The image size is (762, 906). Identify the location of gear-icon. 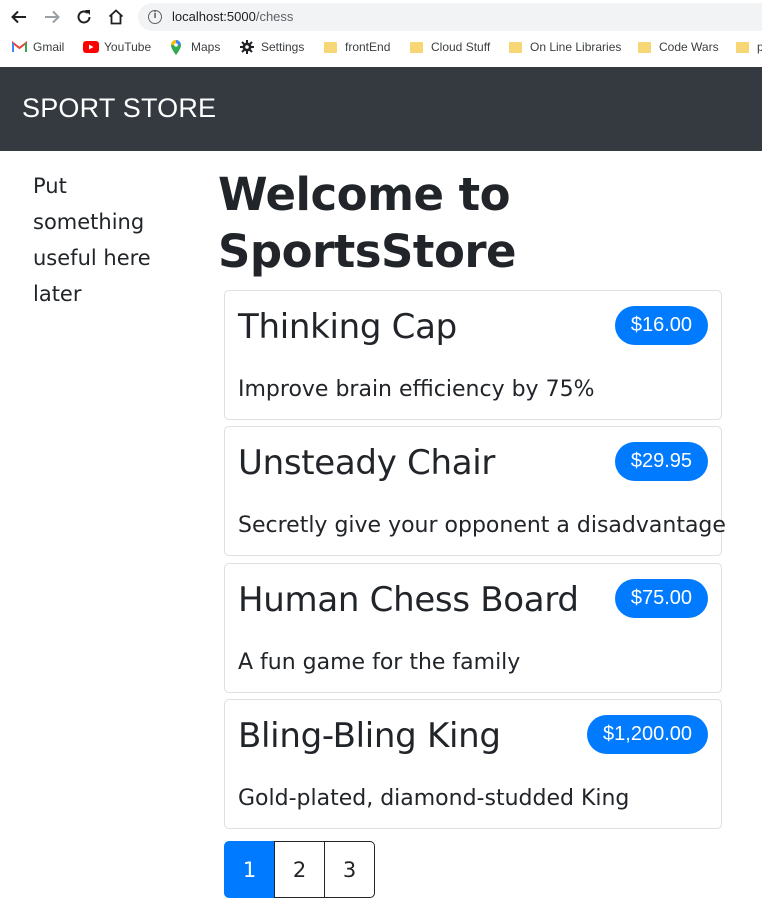
(247, 47).